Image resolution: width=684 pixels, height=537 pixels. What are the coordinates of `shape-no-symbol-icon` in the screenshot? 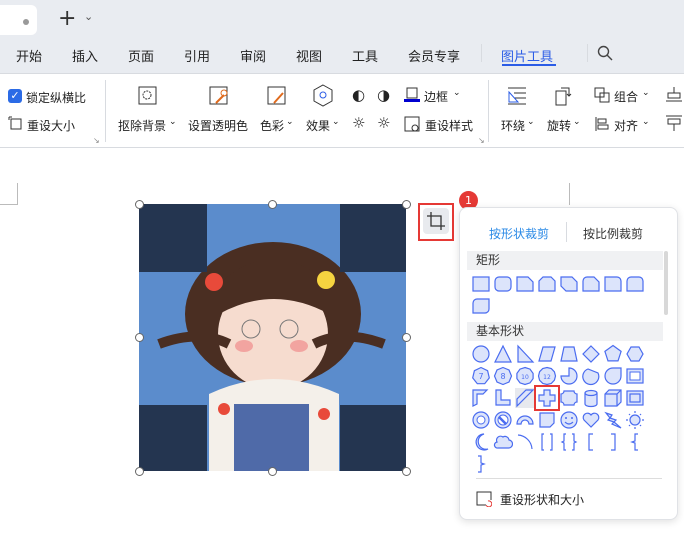 It's located at (503, 420).